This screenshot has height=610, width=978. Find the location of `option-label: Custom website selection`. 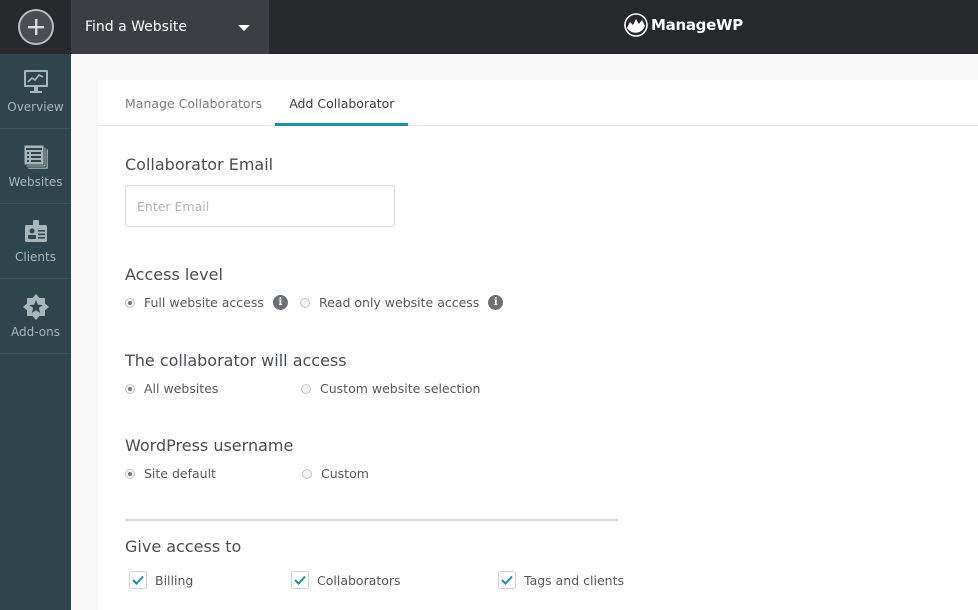

option-label: Custom website selection is located at coordinates (400, 388).